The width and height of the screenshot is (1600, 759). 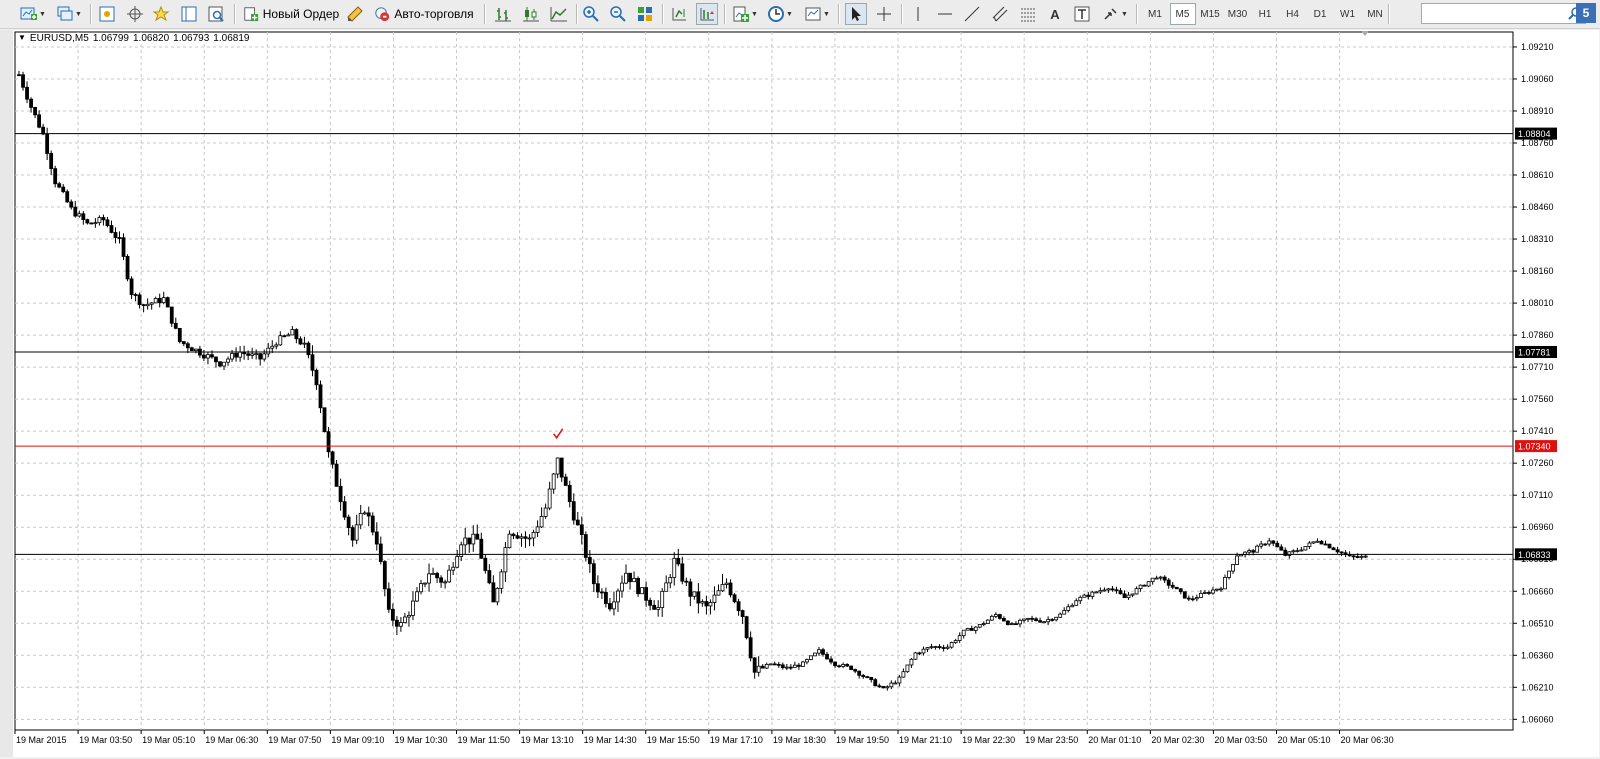 What do you see at coordinates (161, 14) in the screenshot?
I see `favorites-icon` at bounding box center [161, 14].